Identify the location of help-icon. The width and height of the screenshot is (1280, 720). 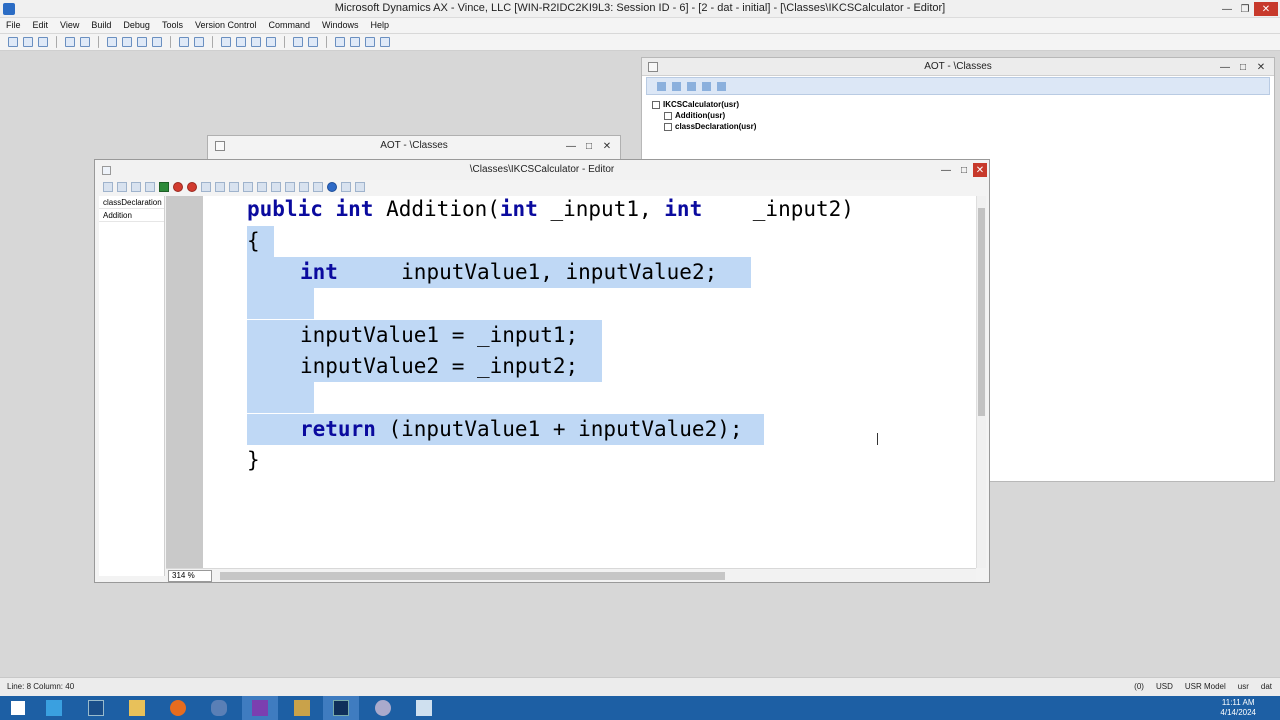
(332, 187).